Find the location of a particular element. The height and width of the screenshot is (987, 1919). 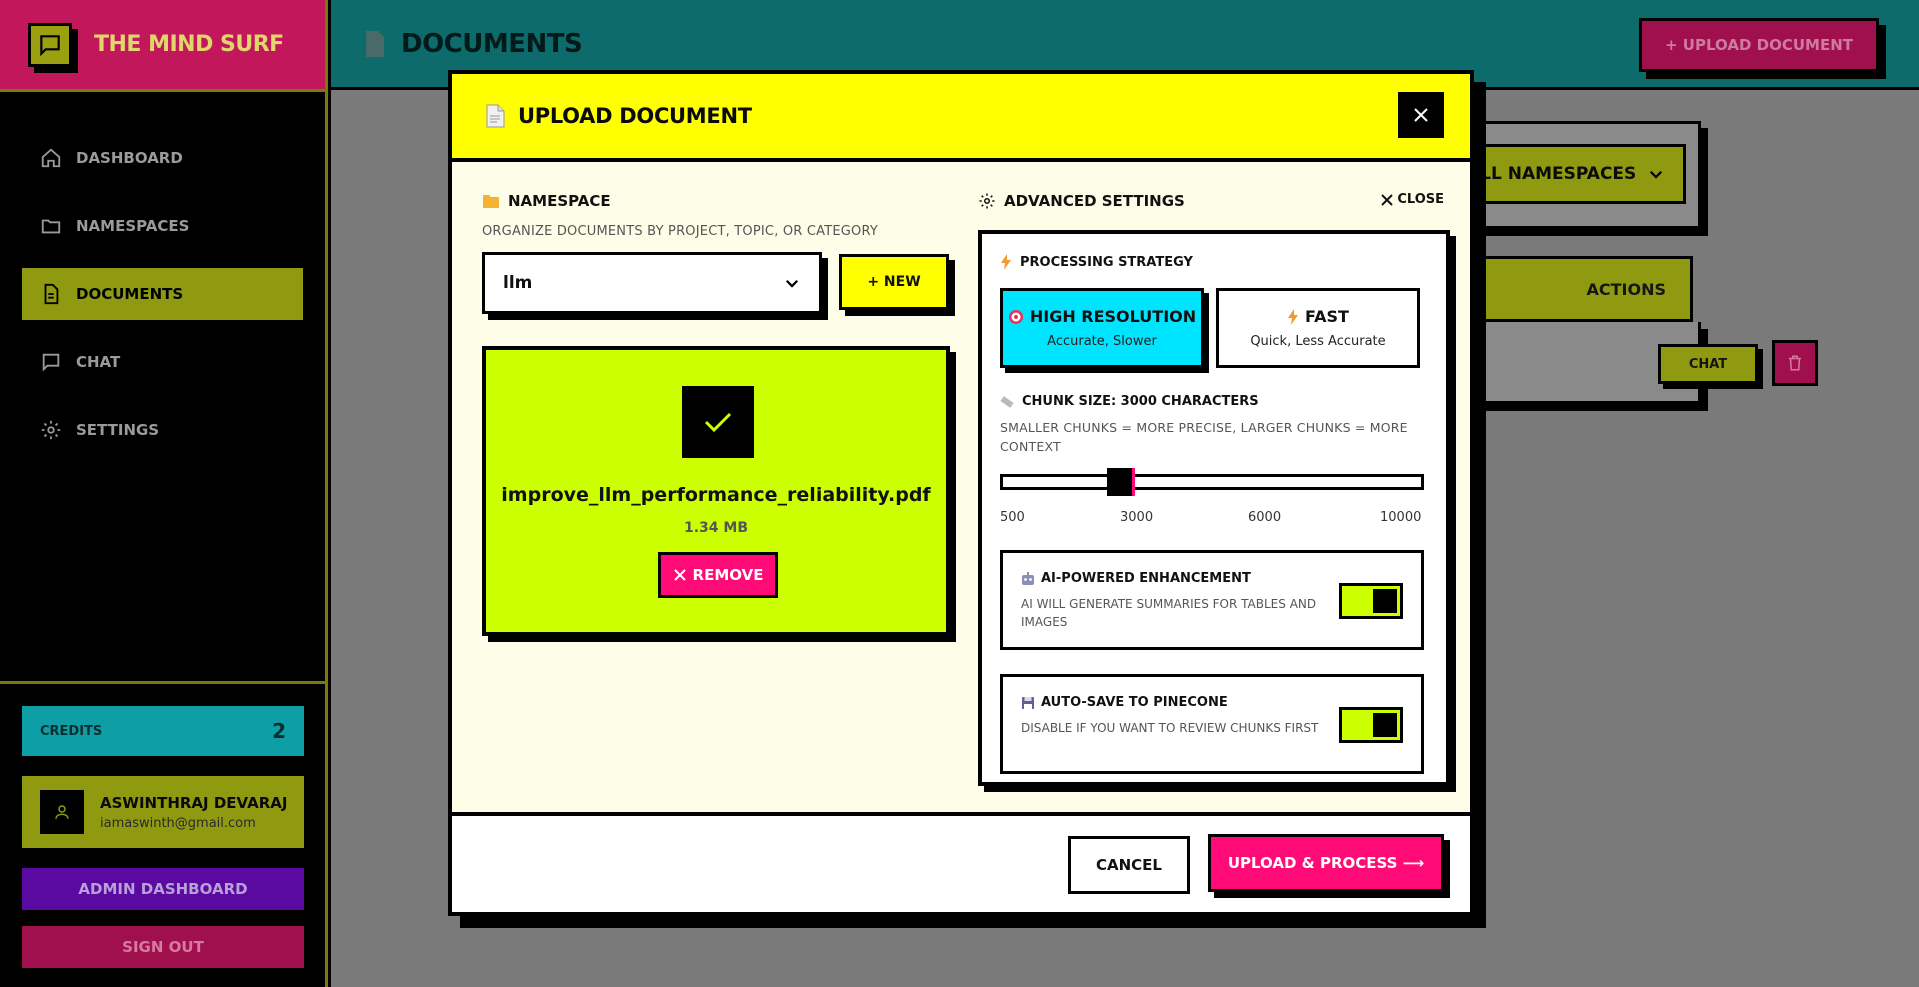

chunk-size-slider-thumb is located at coordinates (1121, 482).